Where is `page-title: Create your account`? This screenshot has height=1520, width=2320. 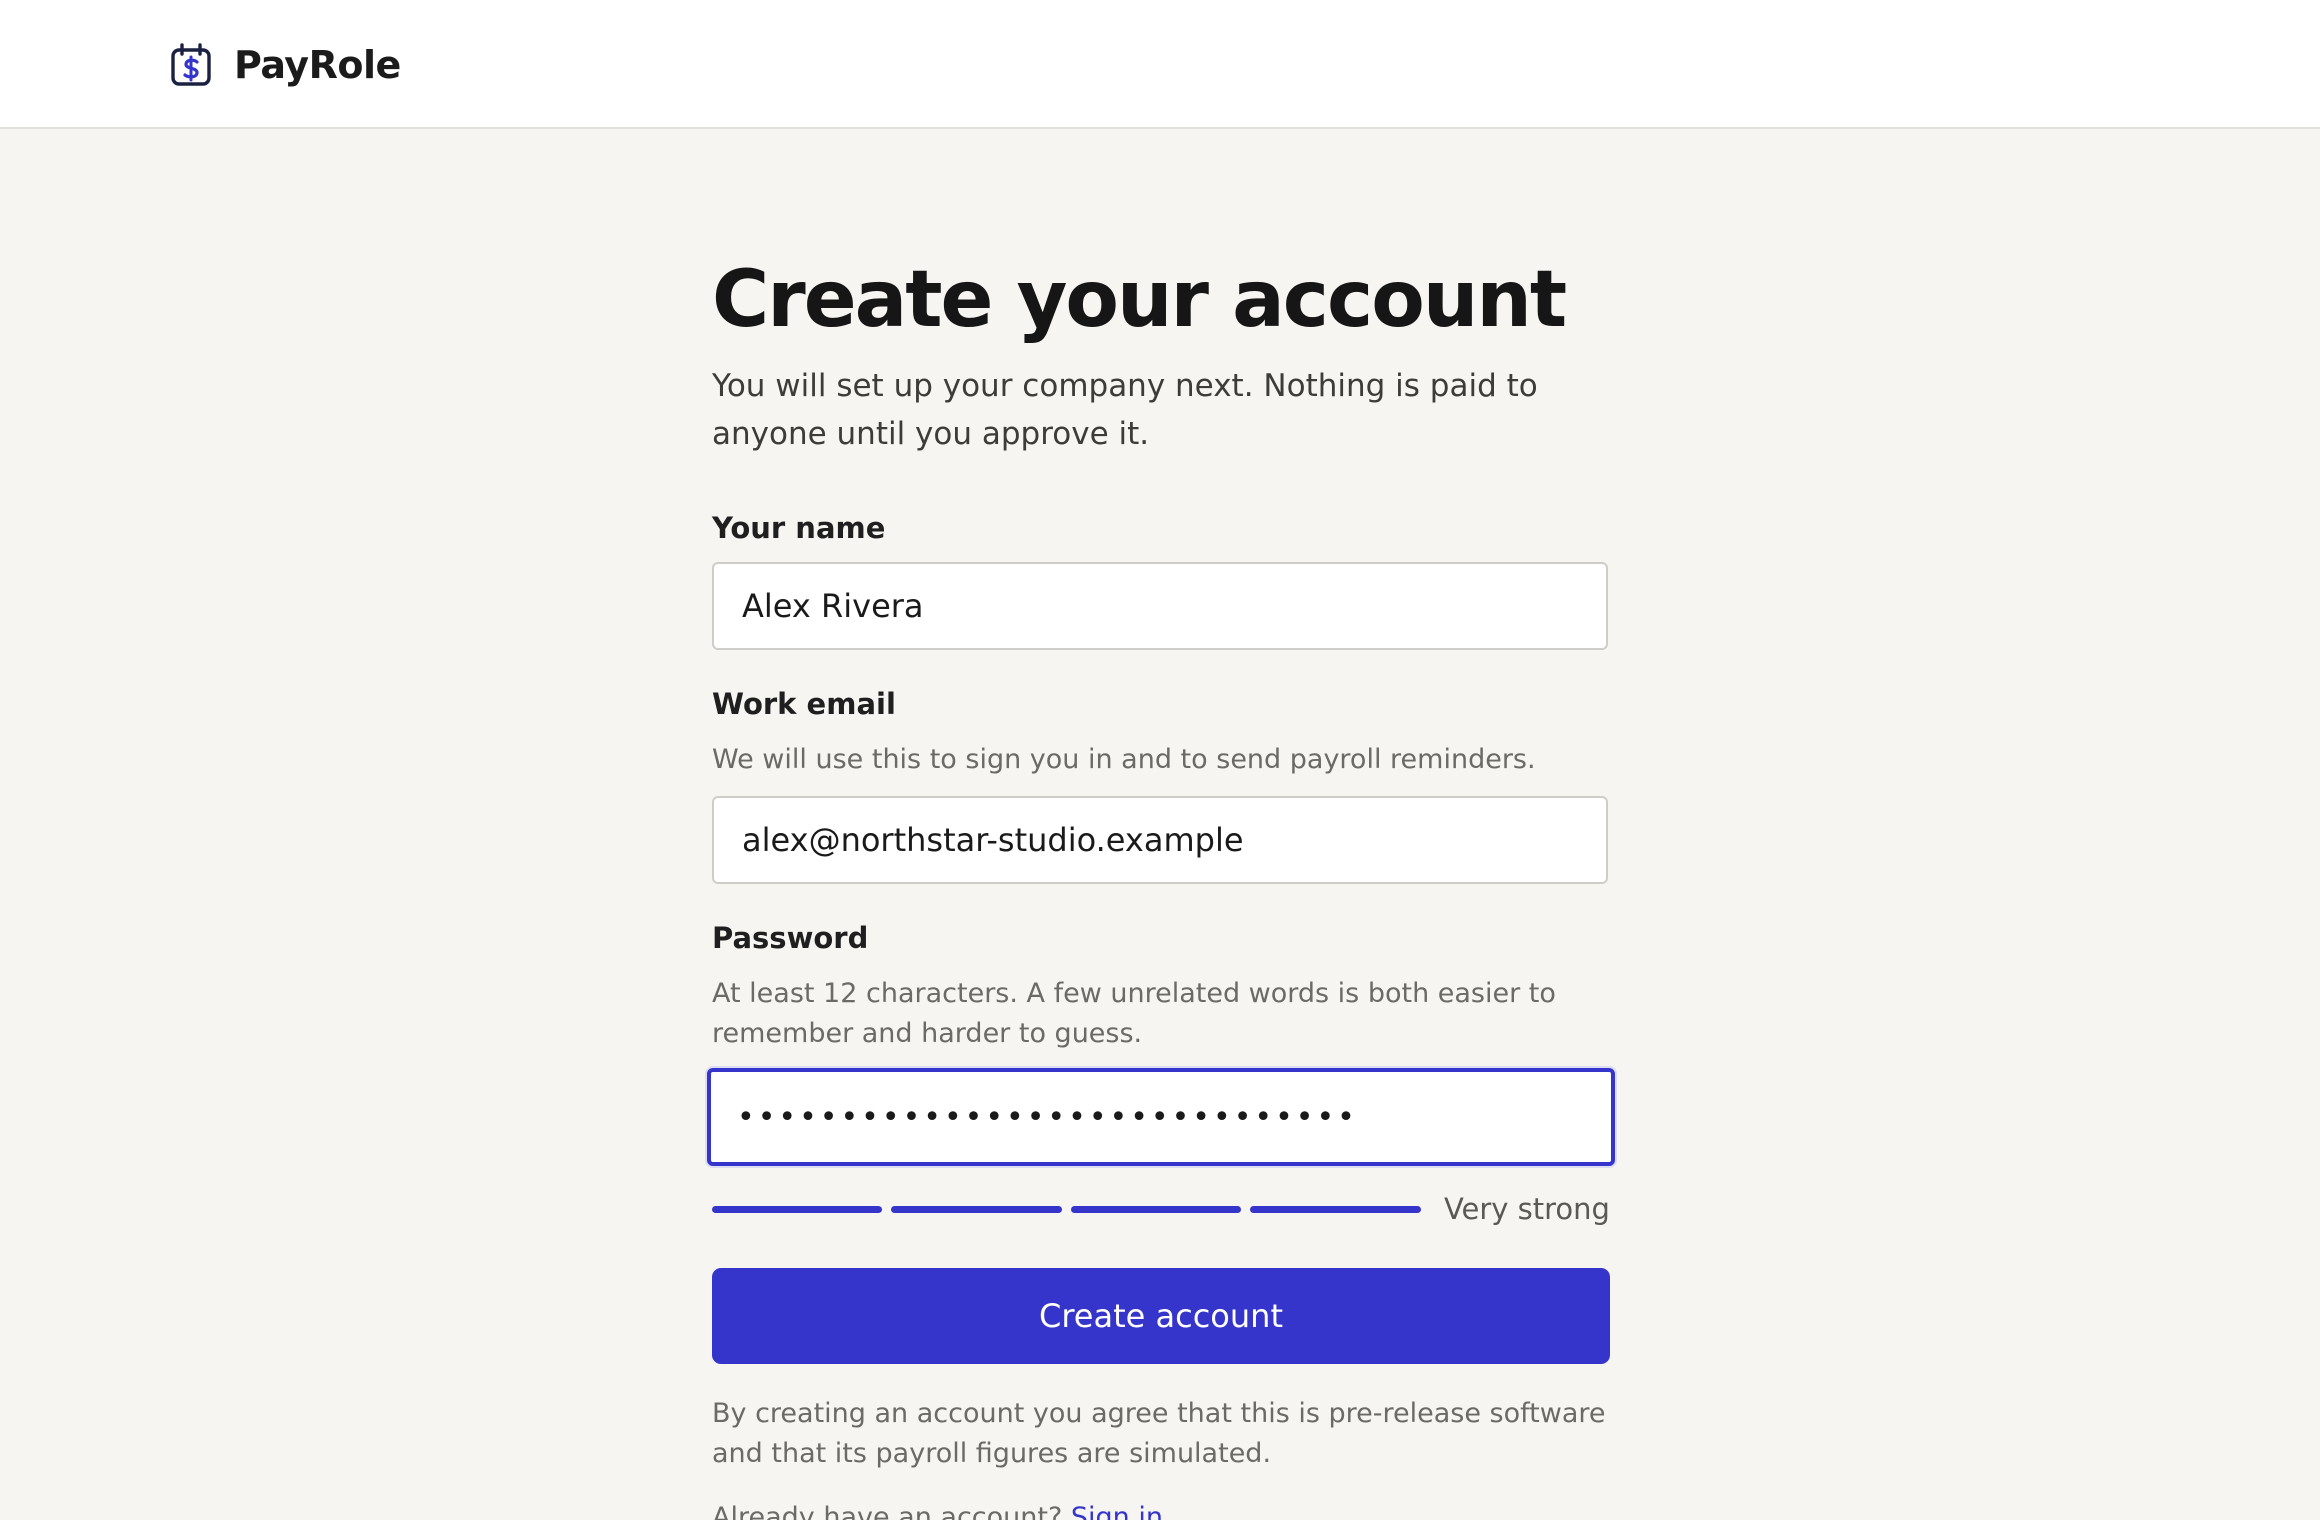
page-title: Create your account is located at coordinates (1139, 300).